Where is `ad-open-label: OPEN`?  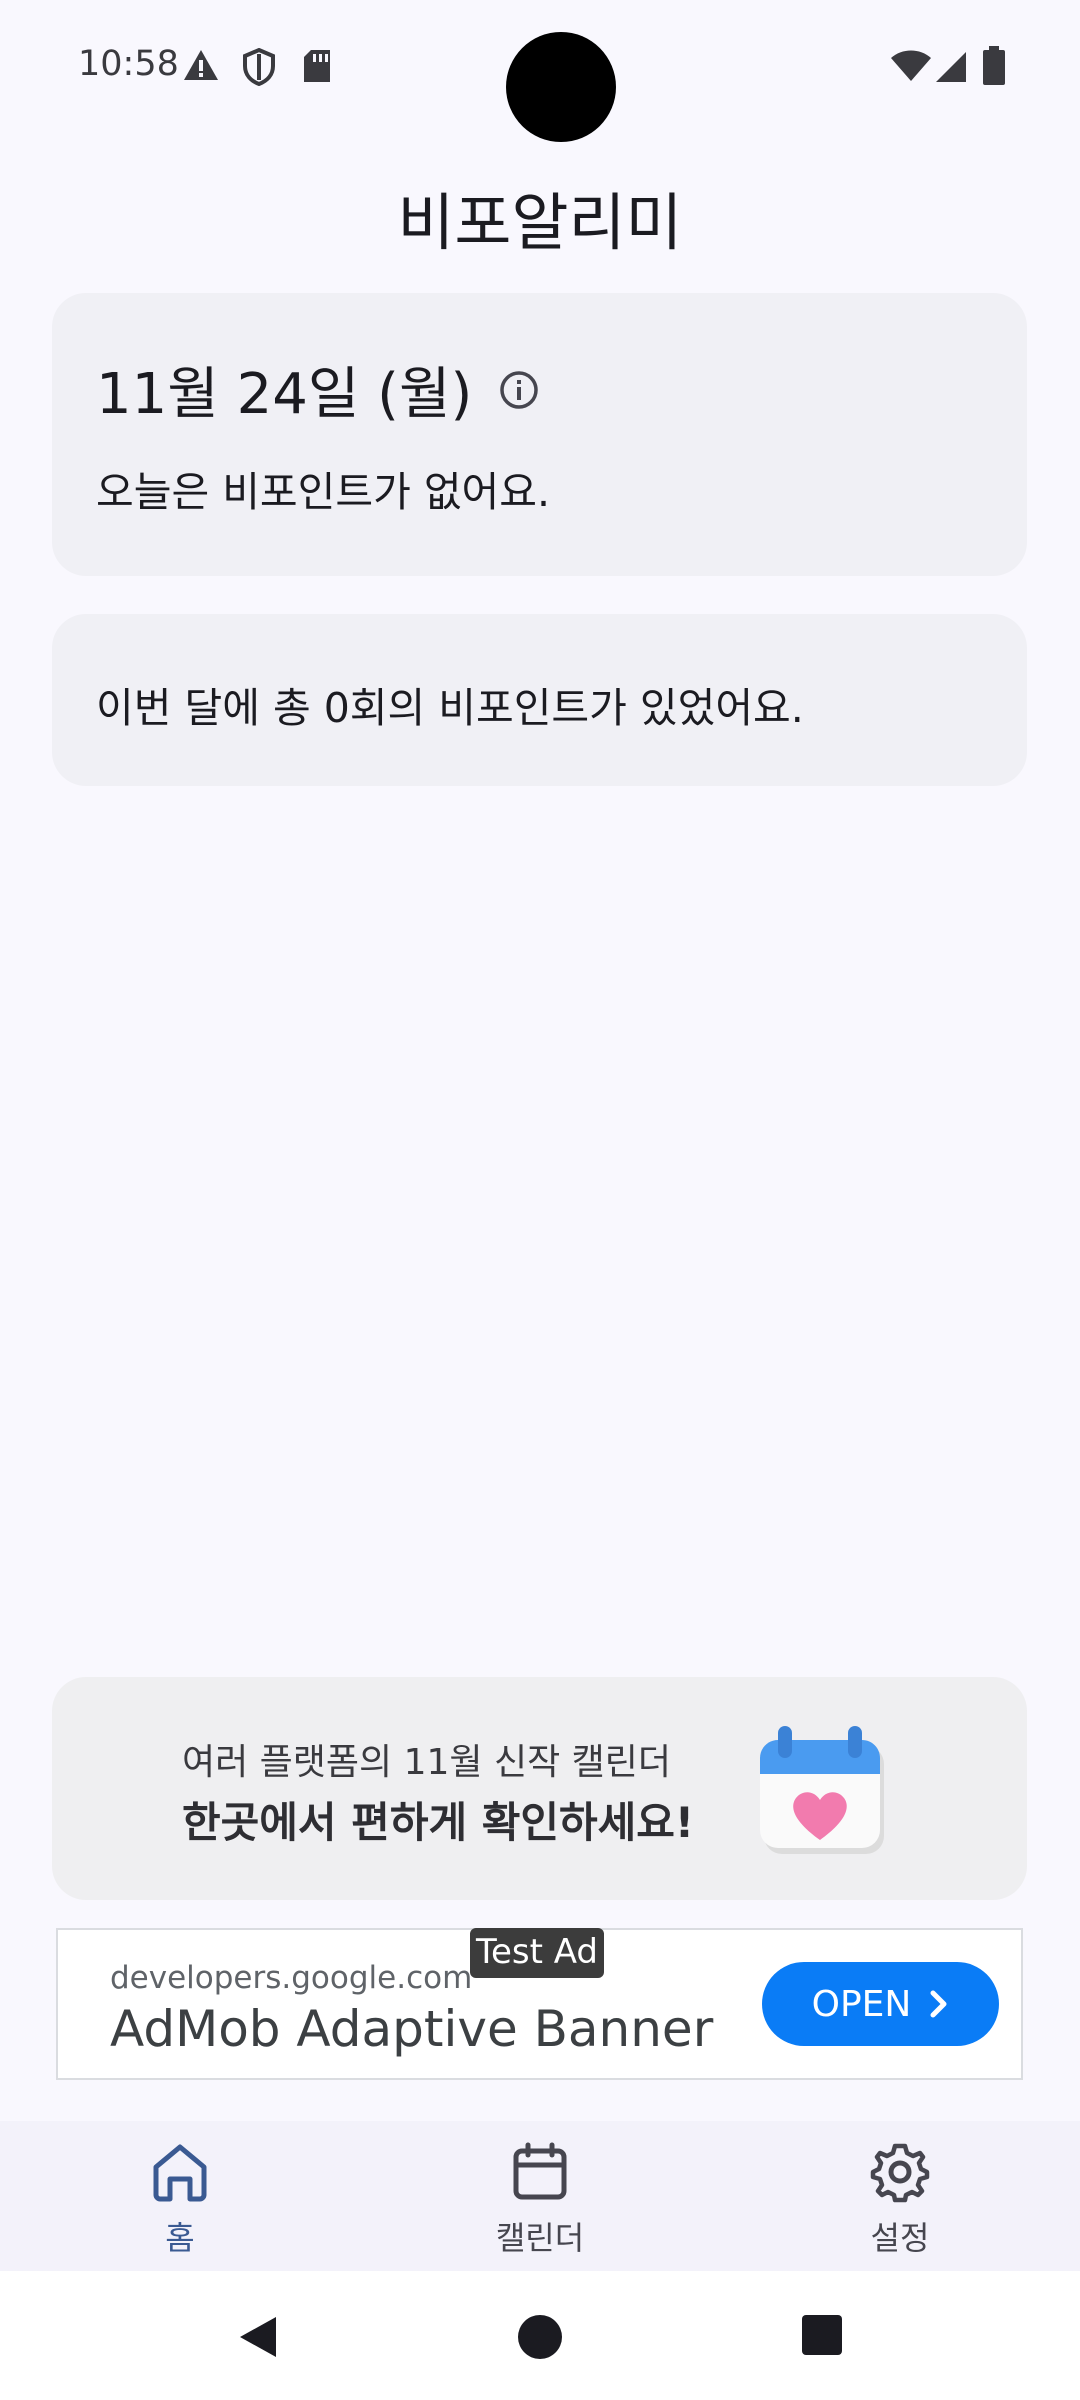
ad-open-label: OPEN is located at coordinates (861, 2004).